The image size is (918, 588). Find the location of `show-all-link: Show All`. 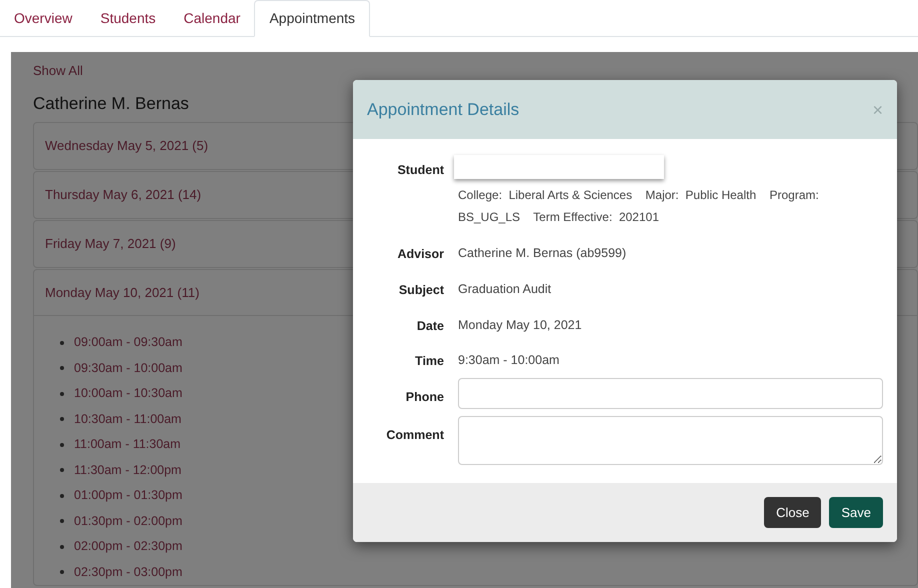

show-all-link: Show All is located at coordinates (58, 70).